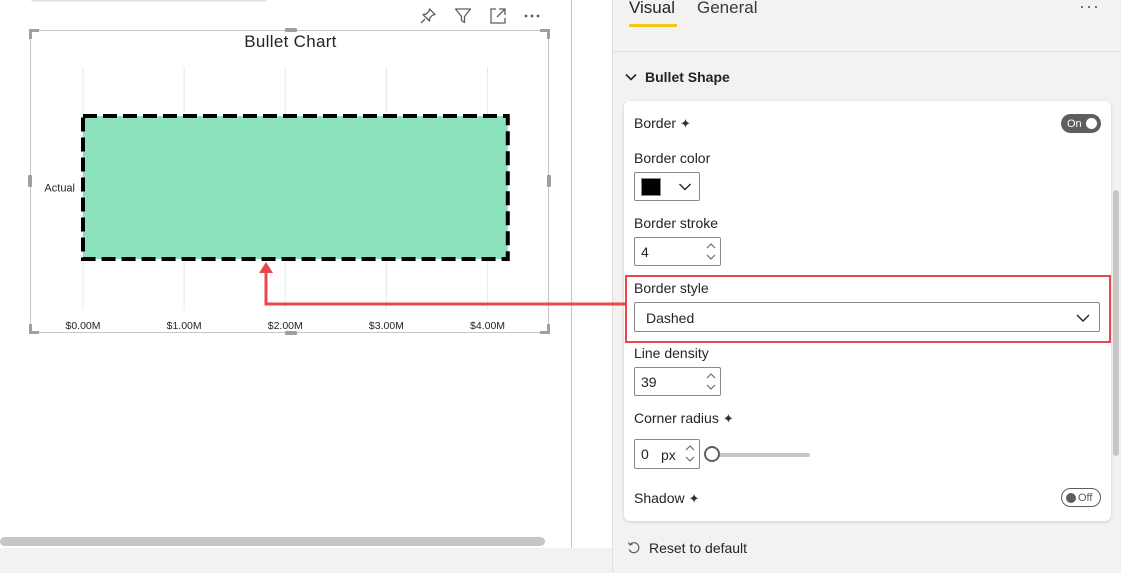 Image resolution: width=1121 pixels, height=573 pixels. What do you see at coordinates (285, 326) in the screenshot?
I see `x-tick-label: $2.00M` at bounding box center [285, 326].